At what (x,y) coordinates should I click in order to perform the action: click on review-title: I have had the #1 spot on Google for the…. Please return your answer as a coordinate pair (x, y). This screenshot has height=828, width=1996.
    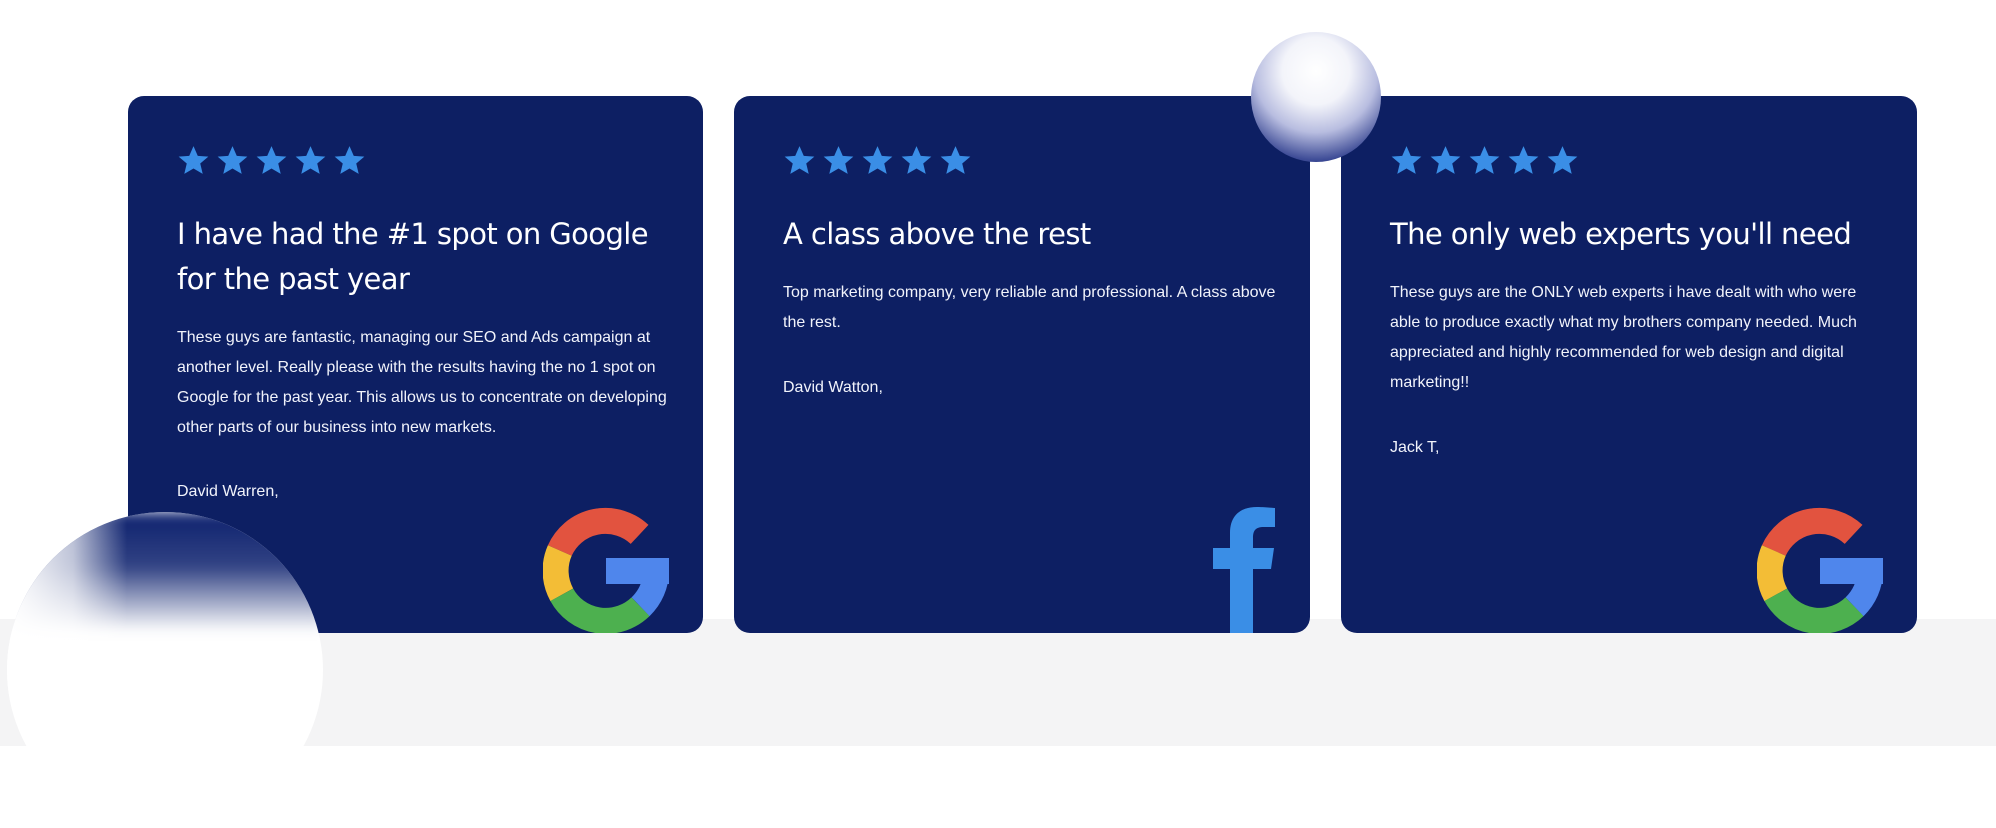
    Looking at the image, I should click on (413, 256).